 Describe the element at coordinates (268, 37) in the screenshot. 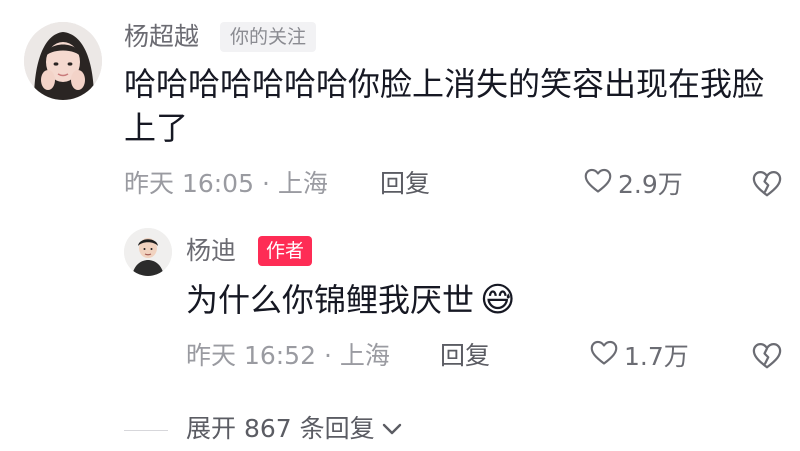

I see `following-badge: 你的关注` at that location.